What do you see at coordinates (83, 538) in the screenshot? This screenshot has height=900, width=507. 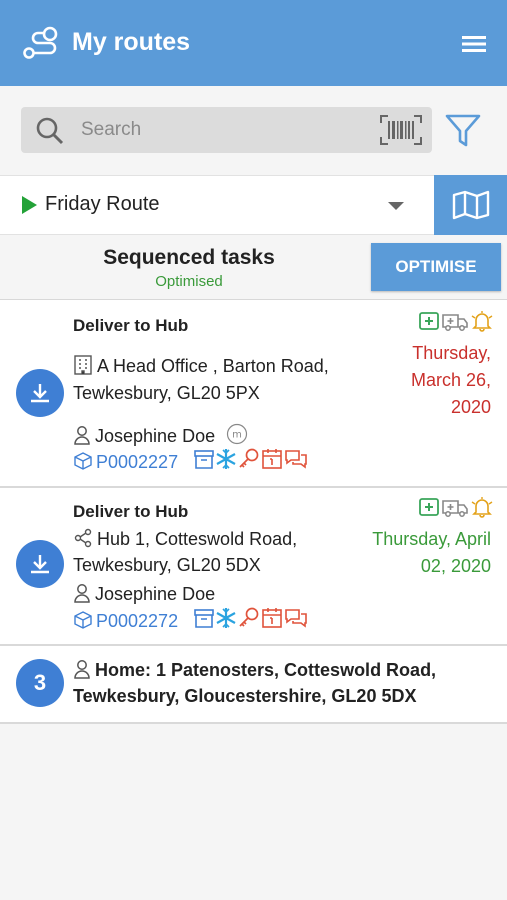 I see `share-icon` at bounding box center [83, 538].